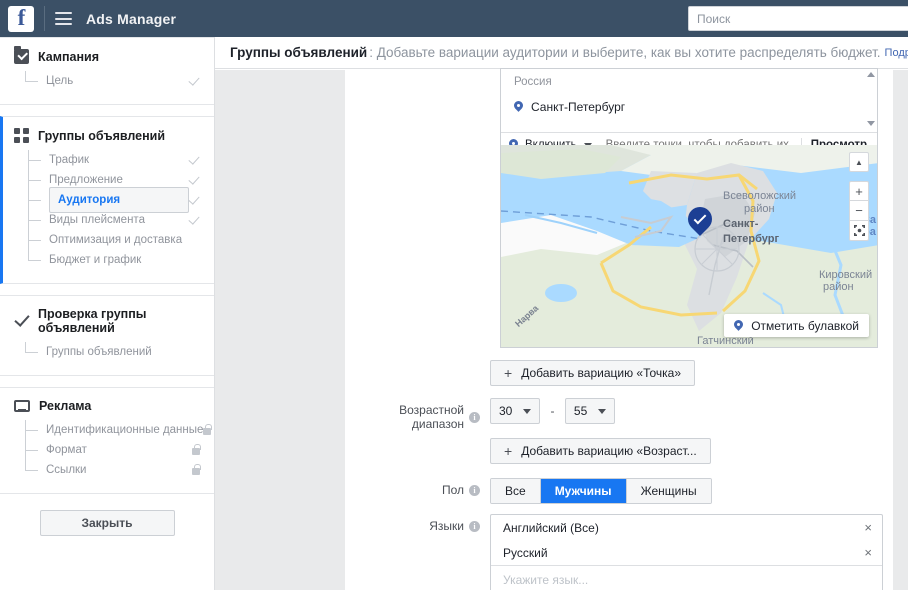 This screenshot has width=908, height=590. Describe the element at coordinates (525, 552) in the screenshot. I see `language-name: Русский` at that location.